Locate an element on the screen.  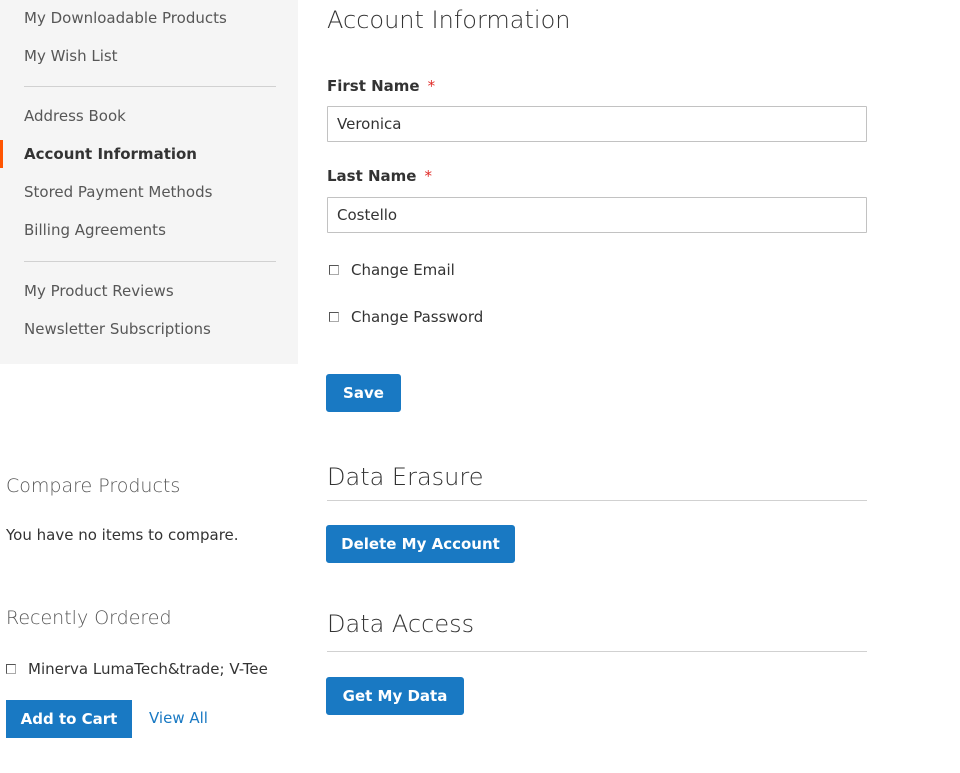
sidebar-item-account-information: Account Information is located at coordinates (110, 154).